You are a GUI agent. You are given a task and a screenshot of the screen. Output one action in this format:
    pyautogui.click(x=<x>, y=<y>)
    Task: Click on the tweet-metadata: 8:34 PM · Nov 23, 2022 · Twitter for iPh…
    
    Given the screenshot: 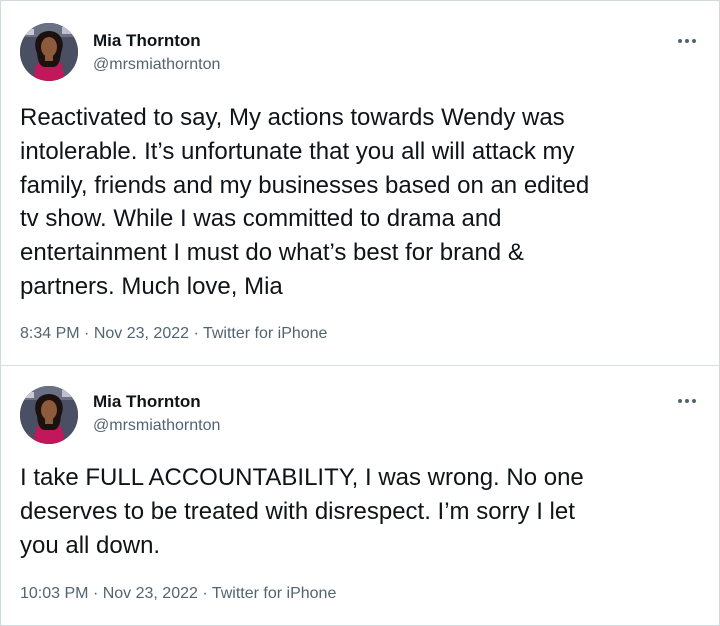 What is the action you would take?
    pyautogui.click(x=173, y=334)
    